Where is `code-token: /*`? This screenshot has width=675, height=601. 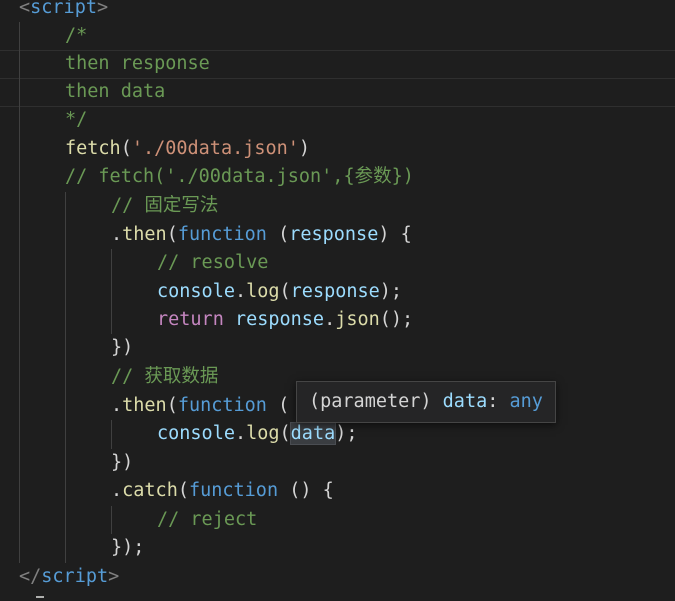 code-token: /* is located at coordinates (76, 35).